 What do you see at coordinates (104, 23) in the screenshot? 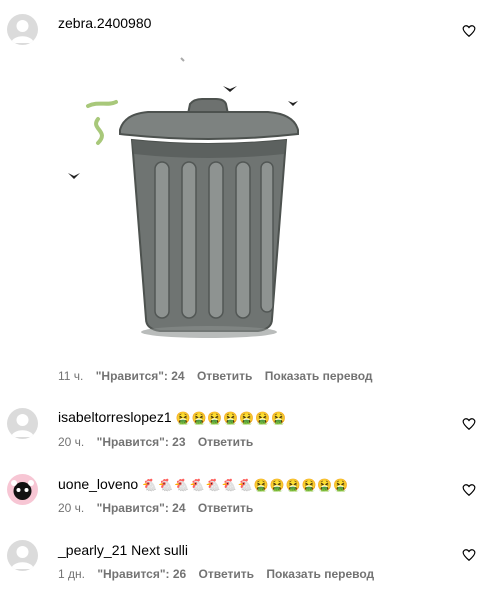
I see `comment-username: zebra.2400980` at bounding box center [104, 23].